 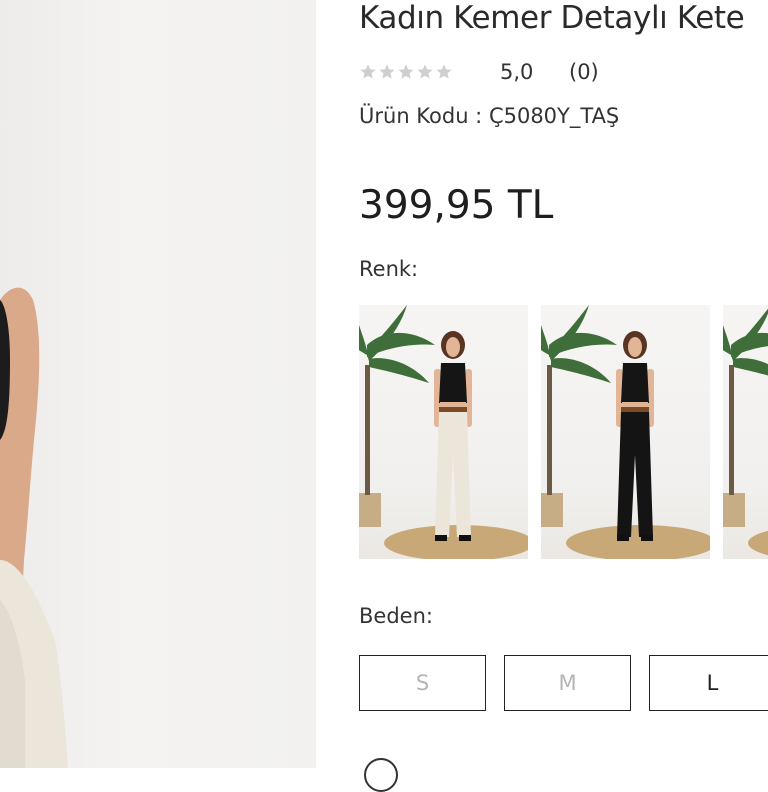 What do you see at coordinates (389, 269) in the screenshot?
I see `color-label: Renk:` at bounding box center [389, 269].